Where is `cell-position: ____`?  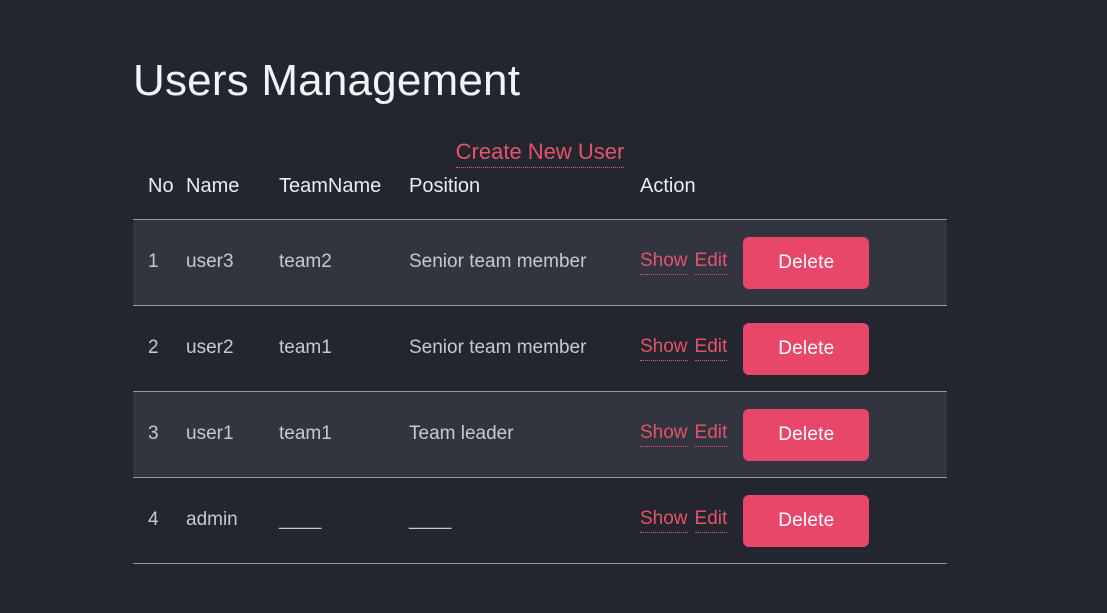 cell-position: ____ is located at coordinates (524, 520).